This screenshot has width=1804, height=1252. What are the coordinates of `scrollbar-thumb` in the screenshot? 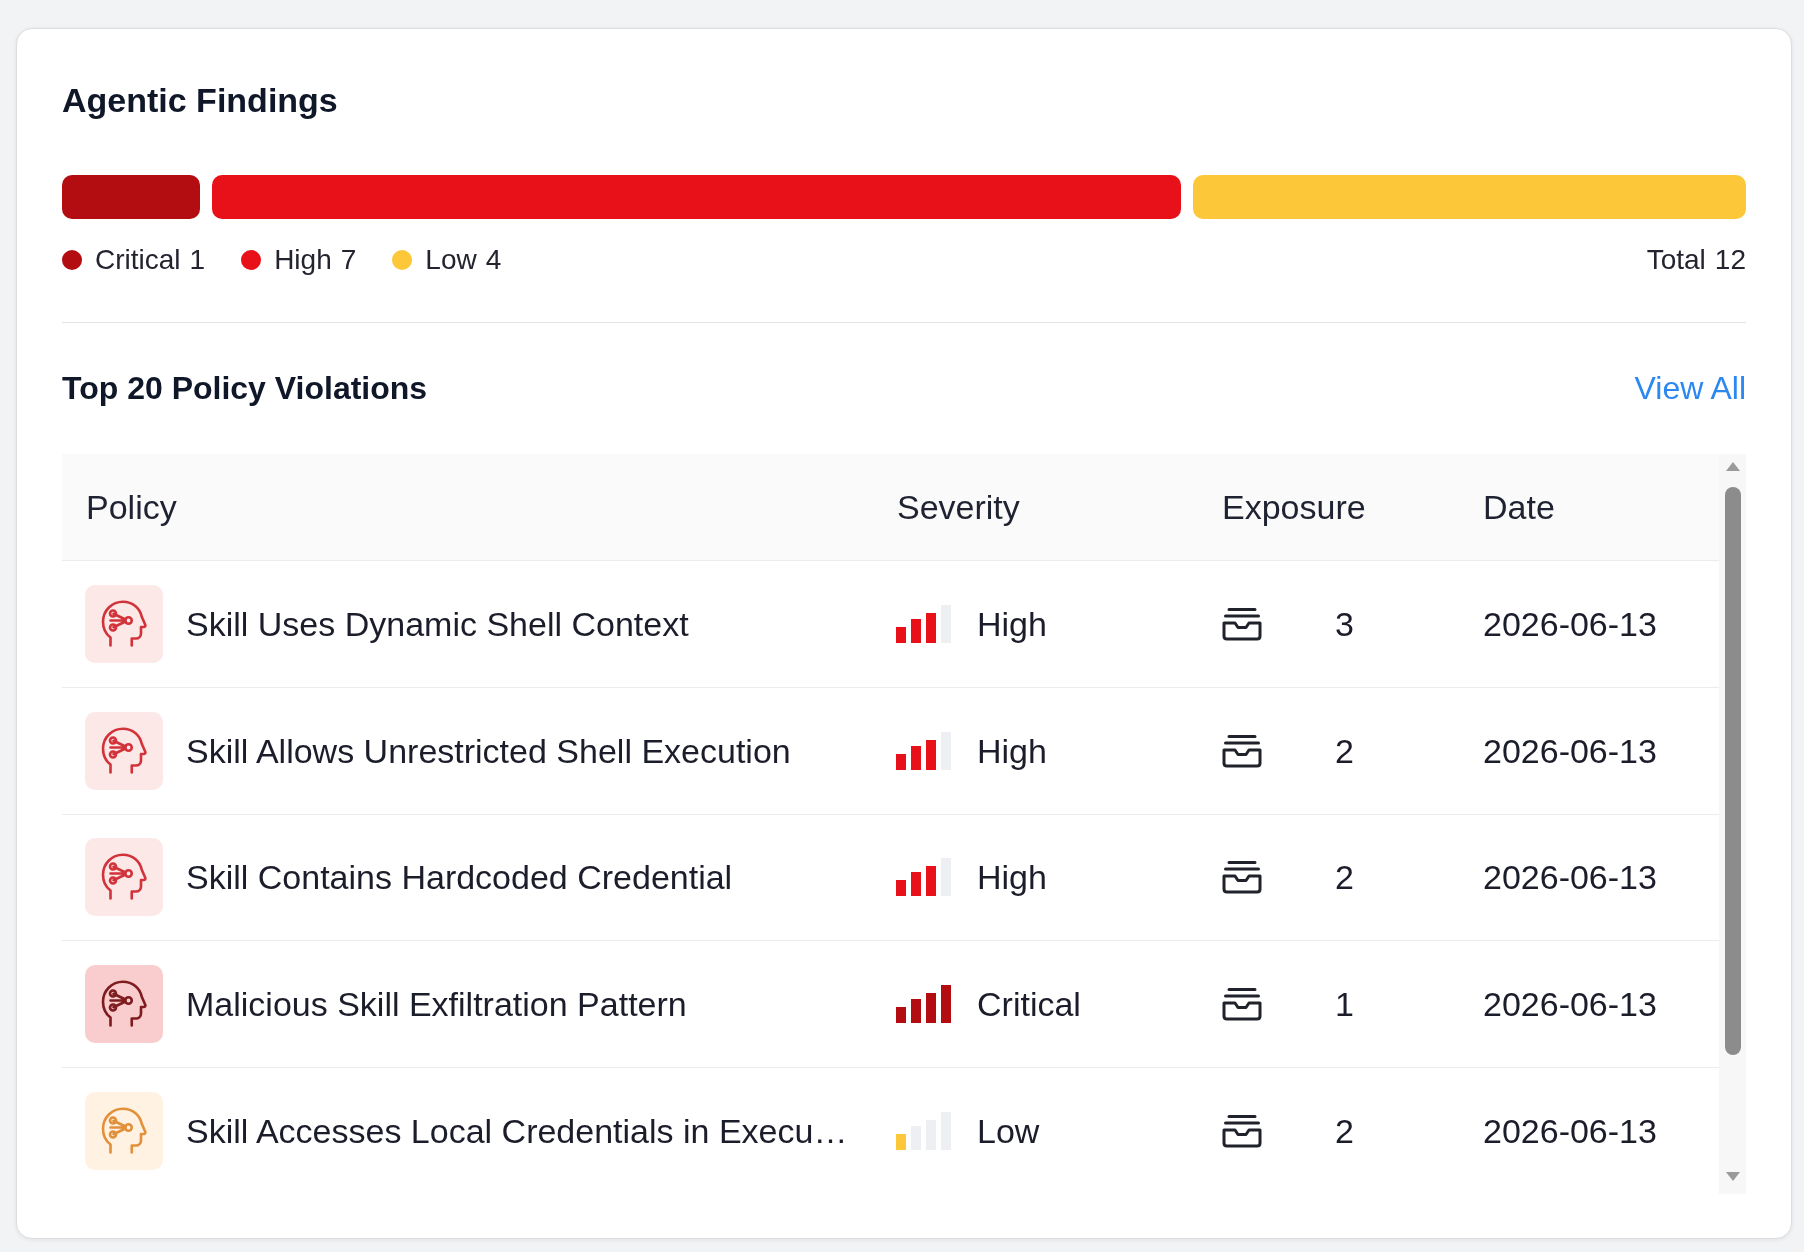 It's located at (1732, 771).